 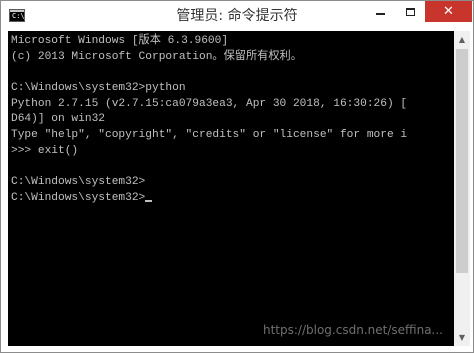 I want to click on vertical-scrollbar: ▲ ▼, so click(x=462, y=188).